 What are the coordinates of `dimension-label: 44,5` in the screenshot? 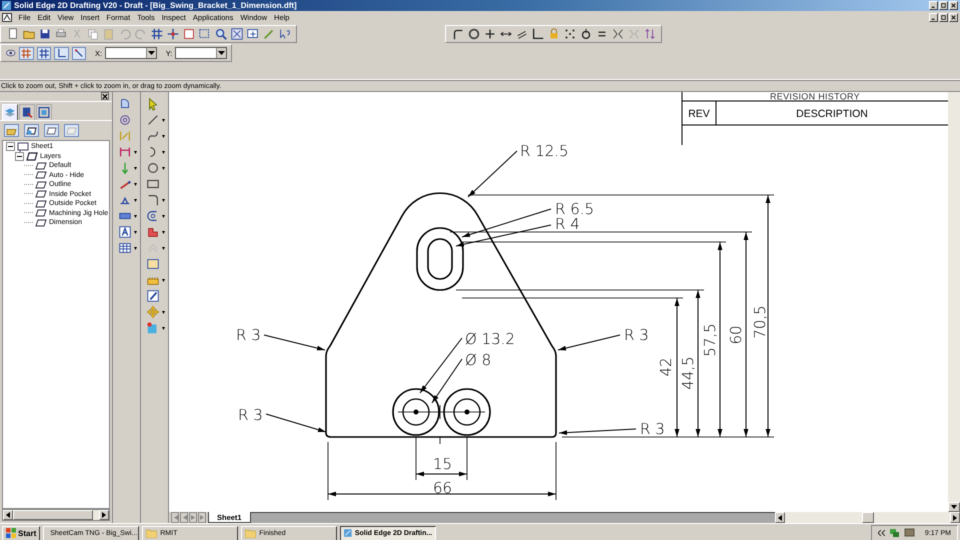 It's located at (688, 373).